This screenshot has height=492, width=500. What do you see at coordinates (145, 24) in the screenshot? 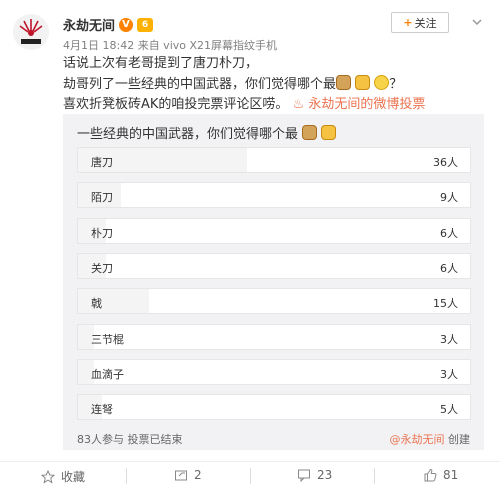
I see `level-badge-icon: 6` at bounding box center [145, 24].